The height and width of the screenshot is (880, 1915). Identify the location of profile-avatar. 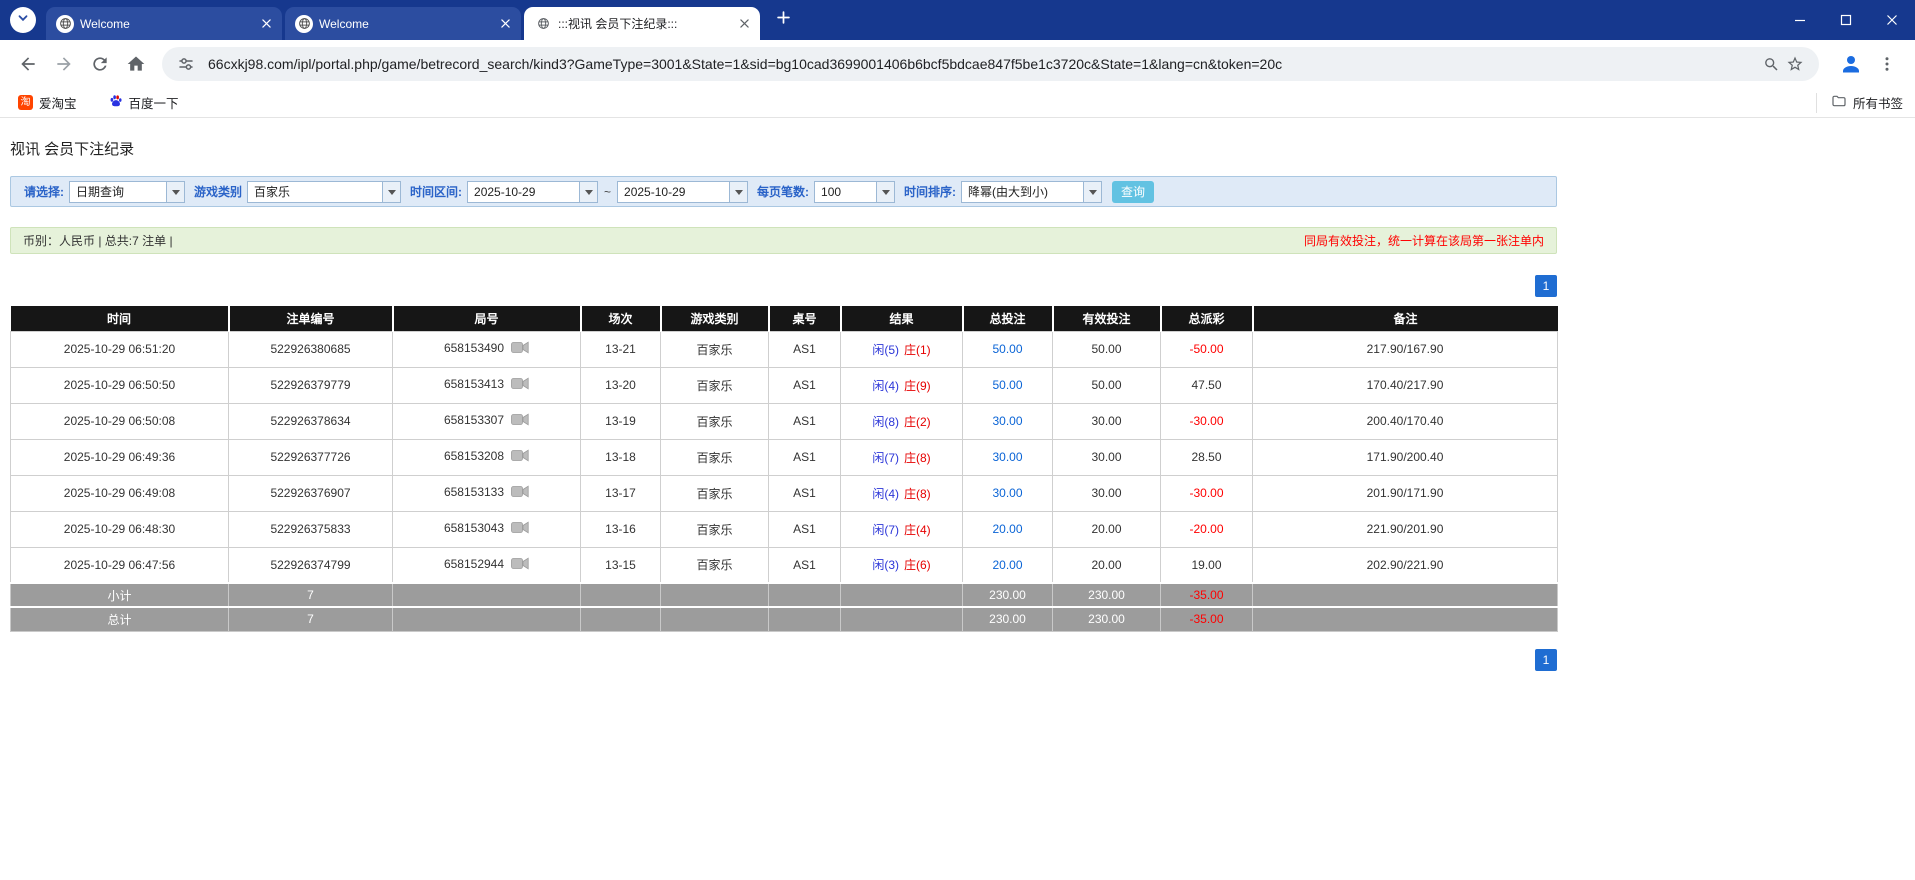
(1851, 64).